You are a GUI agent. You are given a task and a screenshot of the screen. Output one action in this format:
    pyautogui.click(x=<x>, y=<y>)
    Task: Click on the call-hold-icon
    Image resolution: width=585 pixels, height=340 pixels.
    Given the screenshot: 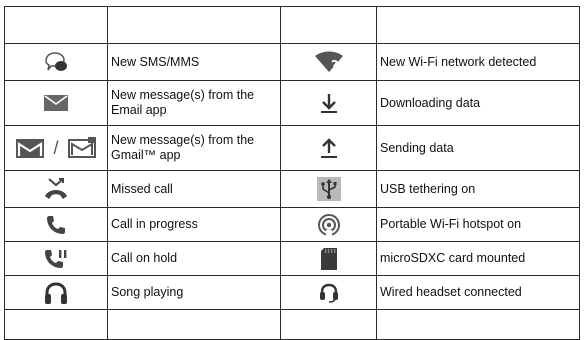 What is the action you would take?
    pyautogui.click(x=56, y=258)
    